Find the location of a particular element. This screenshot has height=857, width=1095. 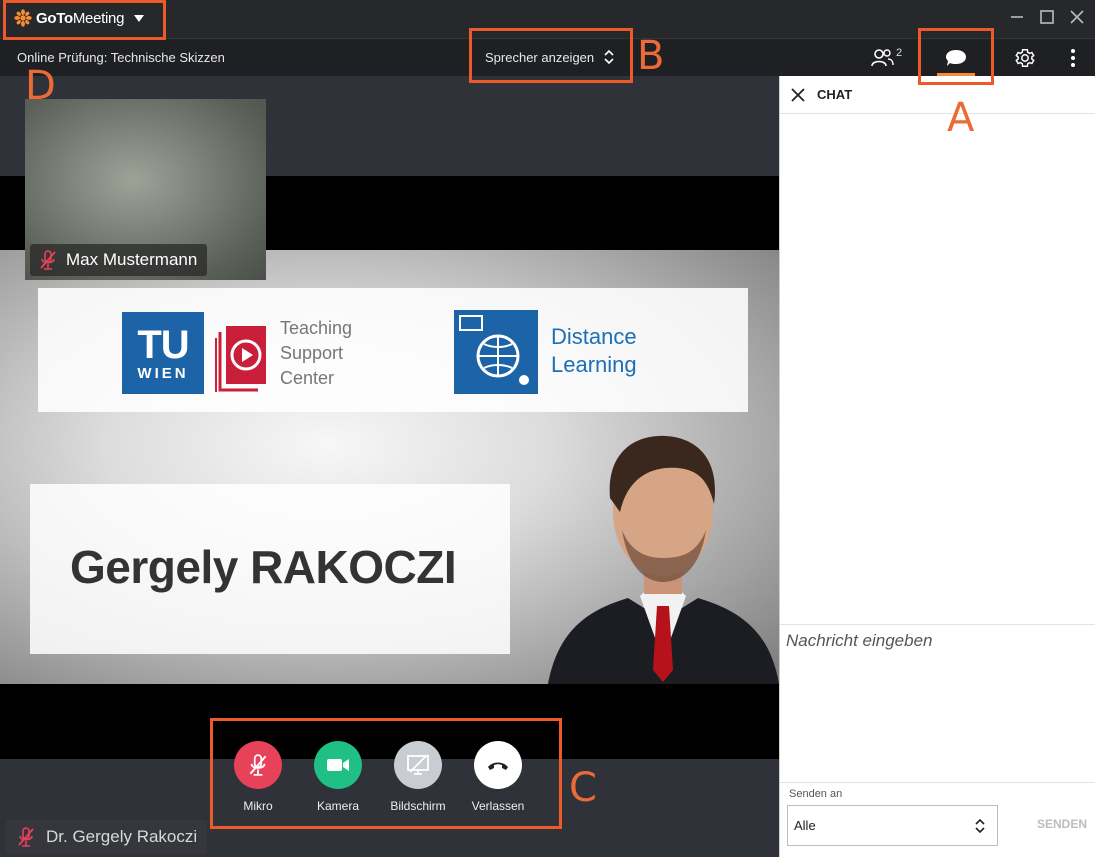

chat-message-input is located at coordinates (936, 641).